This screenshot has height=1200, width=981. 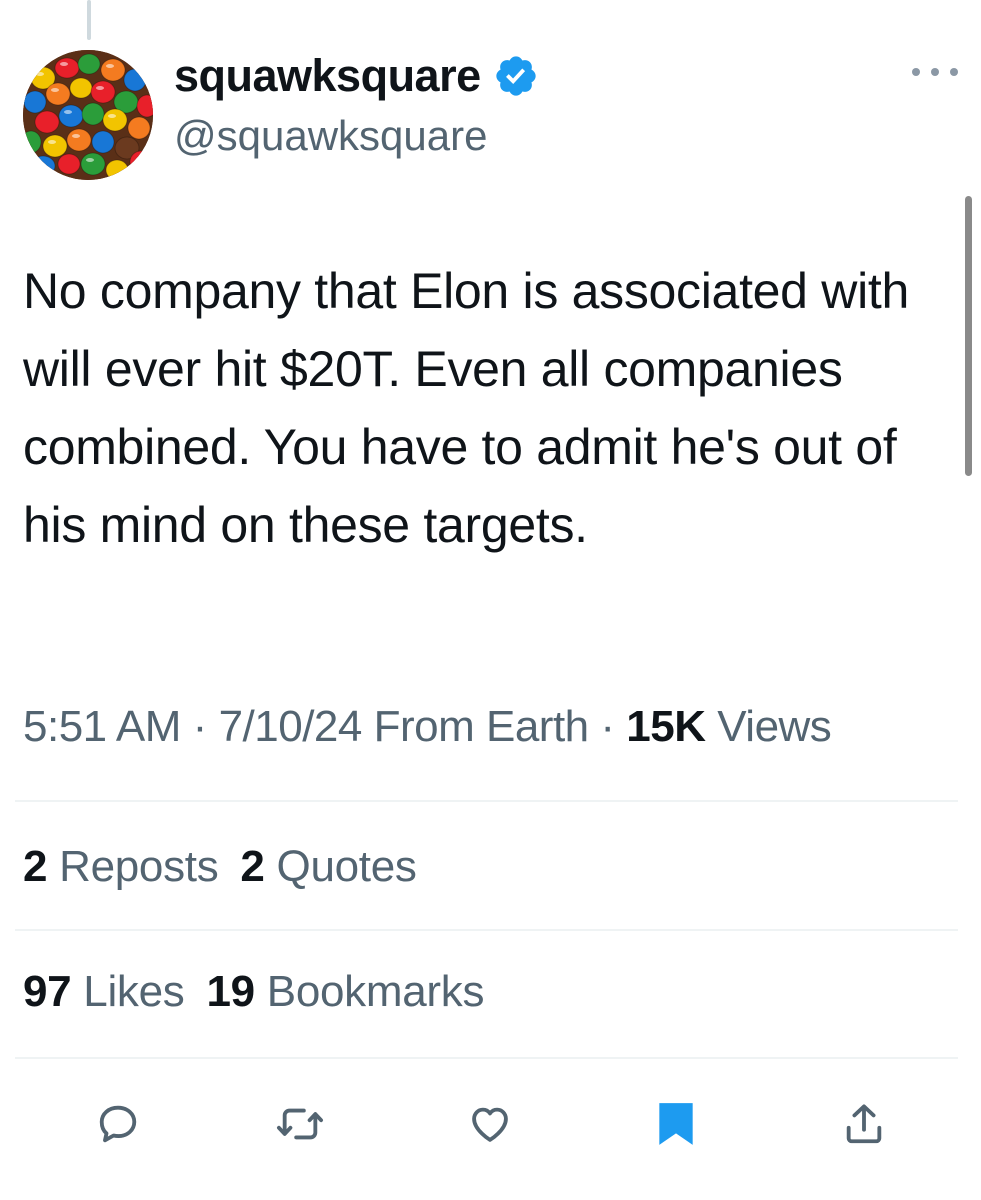 I want to click on display-name: squawksquare, so click(x=327, y=76).